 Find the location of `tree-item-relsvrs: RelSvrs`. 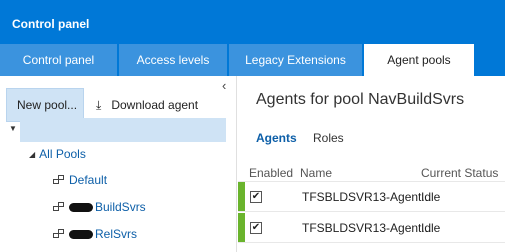

tree-item-relsvrs: RelSvrs is located at coordinates (95, 234).